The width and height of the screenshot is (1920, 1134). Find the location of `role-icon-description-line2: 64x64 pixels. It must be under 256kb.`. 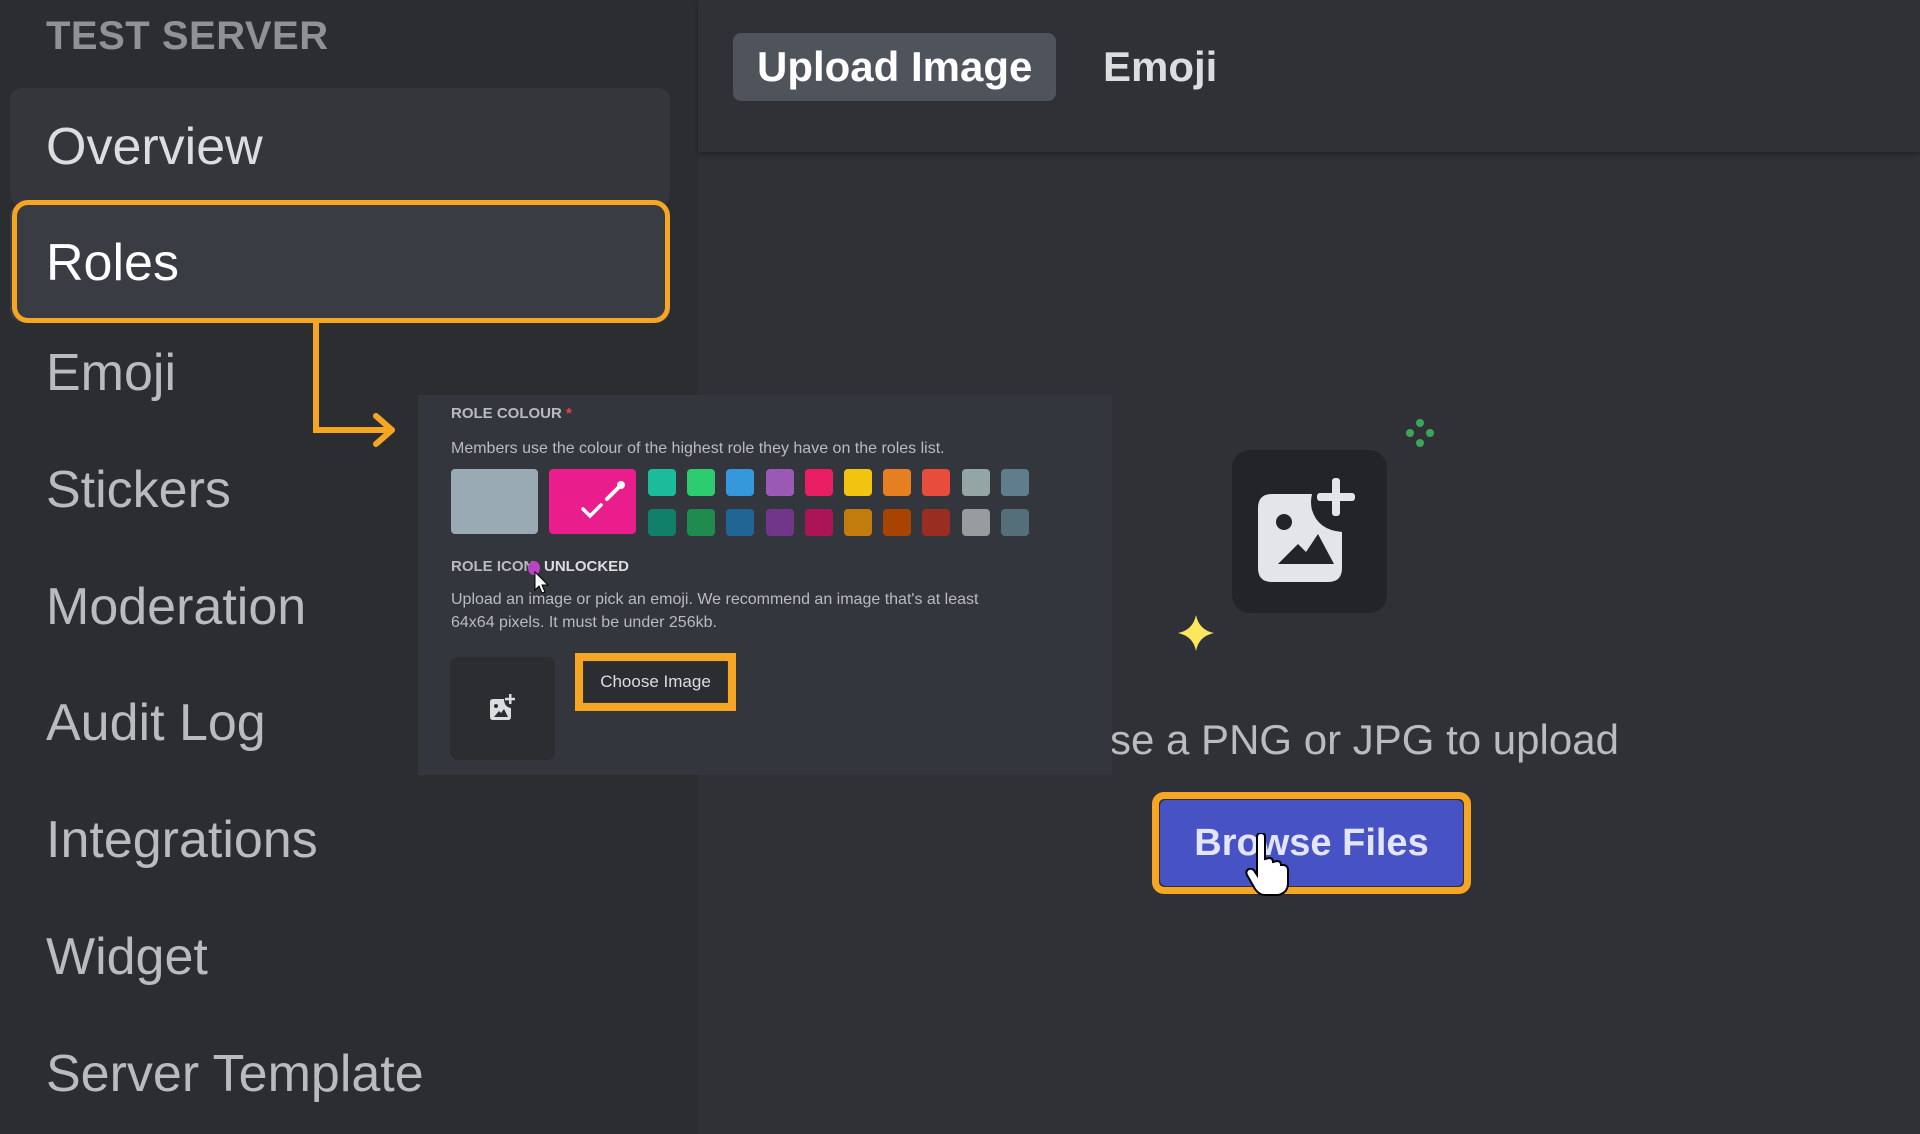

role-icon-description-line2: 64x64 pixels. It must be under 256kb. is located at coordinates (584, 622).